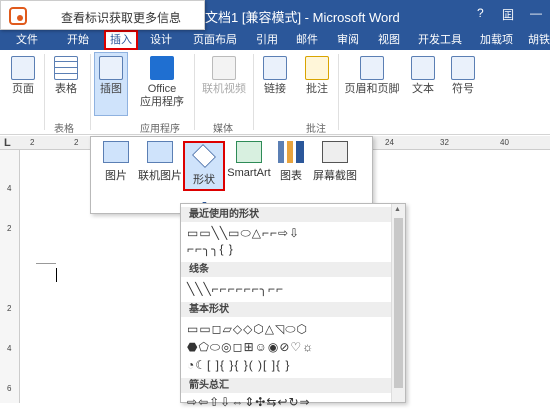 Image resolution: width=550 pixels, height=409 pixels. I want to click on shapes-icon, so click(204, 156).